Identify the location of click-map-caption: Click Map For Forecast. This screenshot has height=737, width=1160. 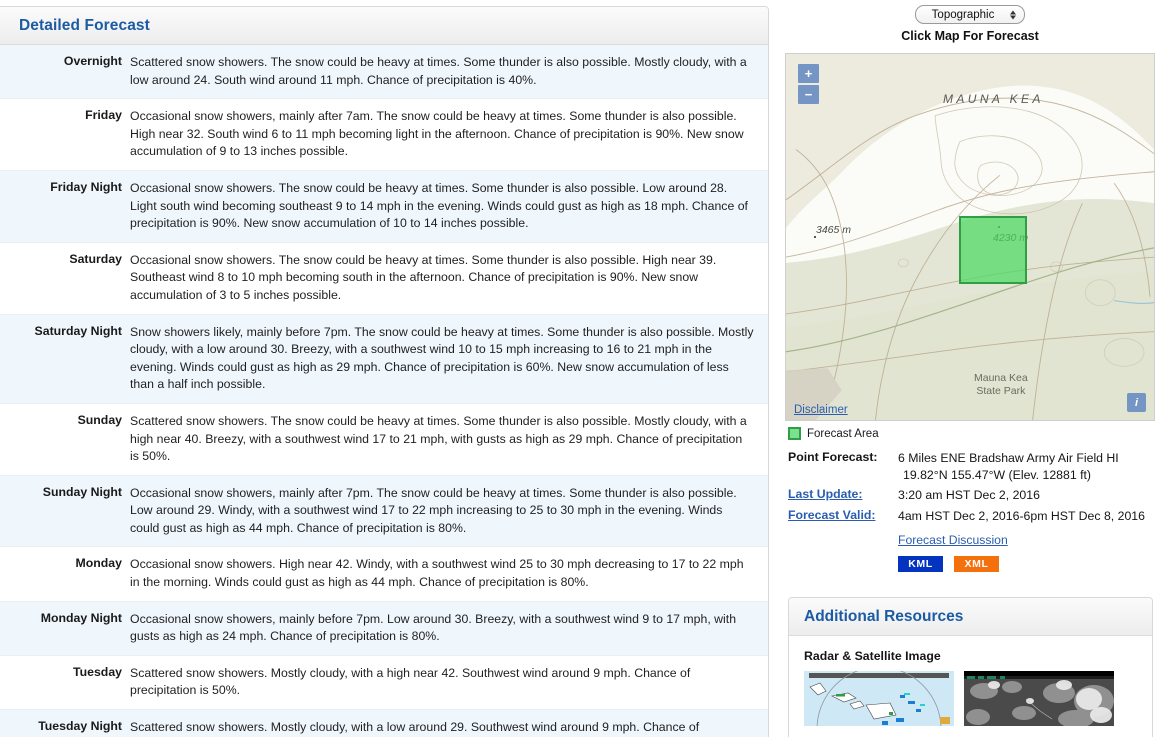
(970, 36).